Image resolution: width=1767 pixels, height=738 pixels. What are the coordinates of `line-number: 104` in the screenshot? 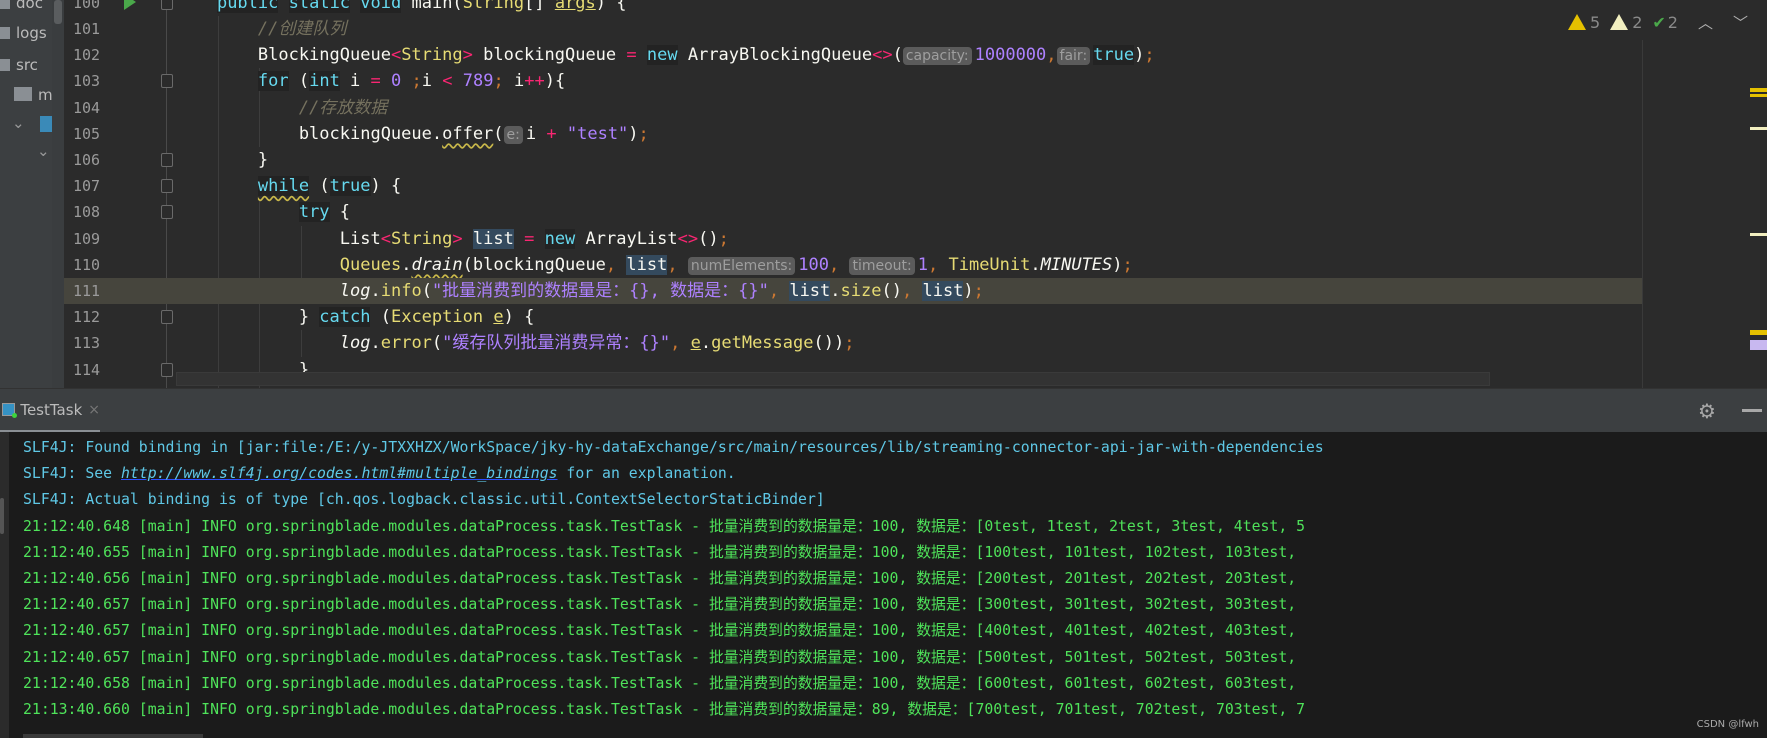 It's located at (93, 108).